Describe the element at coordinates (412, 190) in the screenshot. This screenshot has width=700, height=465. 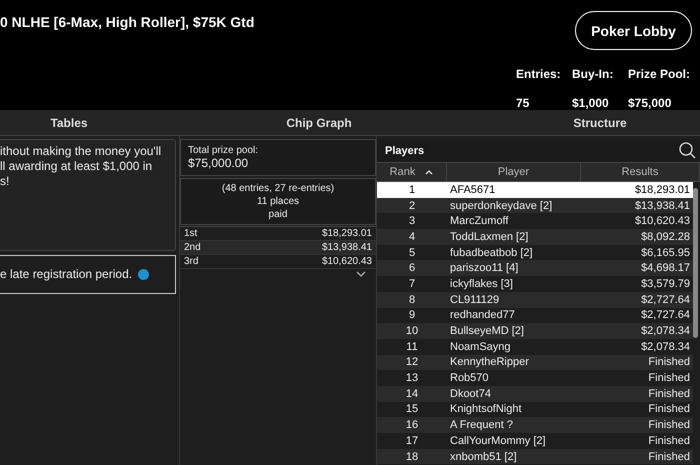
I see `rank-cell-text: 1` at that location.